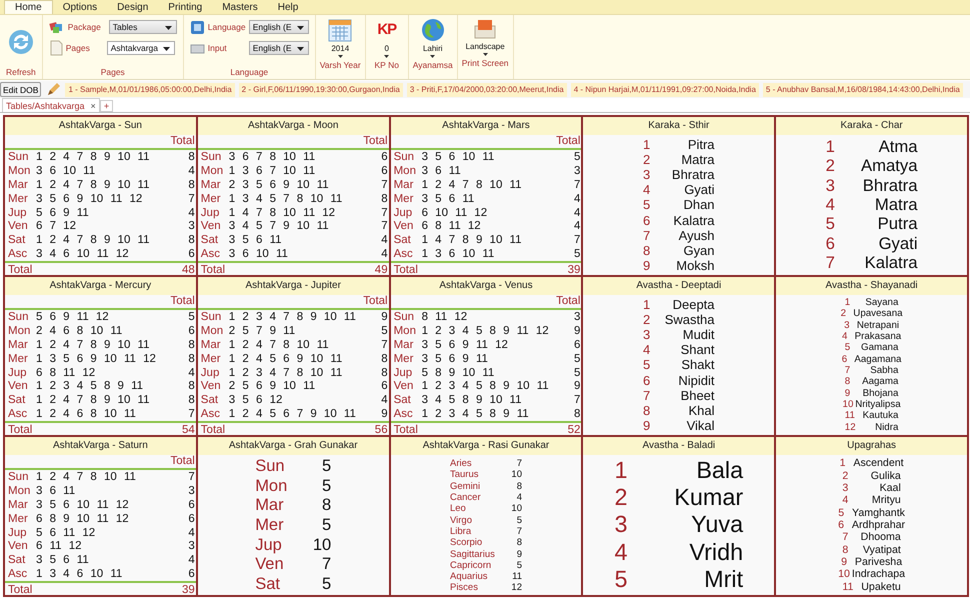 The height and width of the screenshot is (600, 970). Describe the element at coordinates (384, 414) in the screenshot. I see `row-total: 9` at that location.